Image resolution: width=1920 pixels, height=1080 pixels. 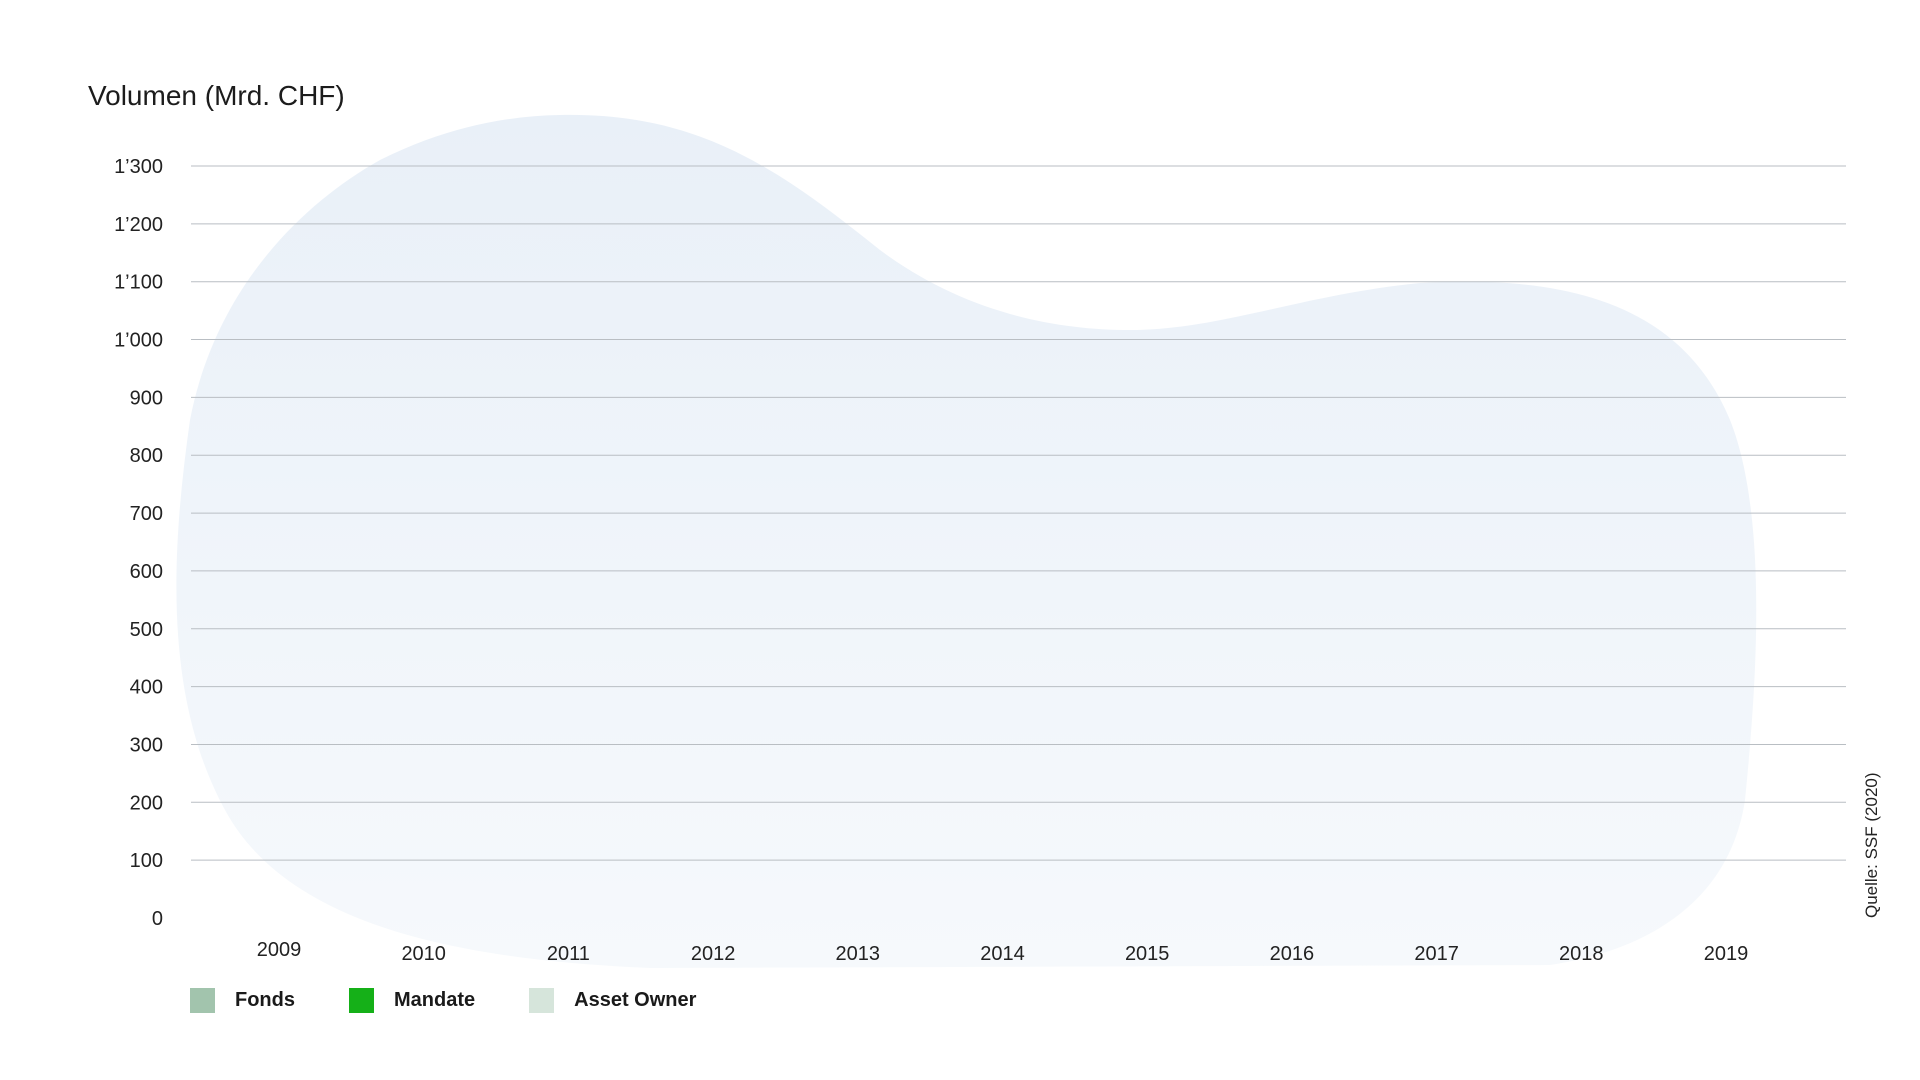 I want to click on legend-item: Fonds, so click(x=242, y=1000).